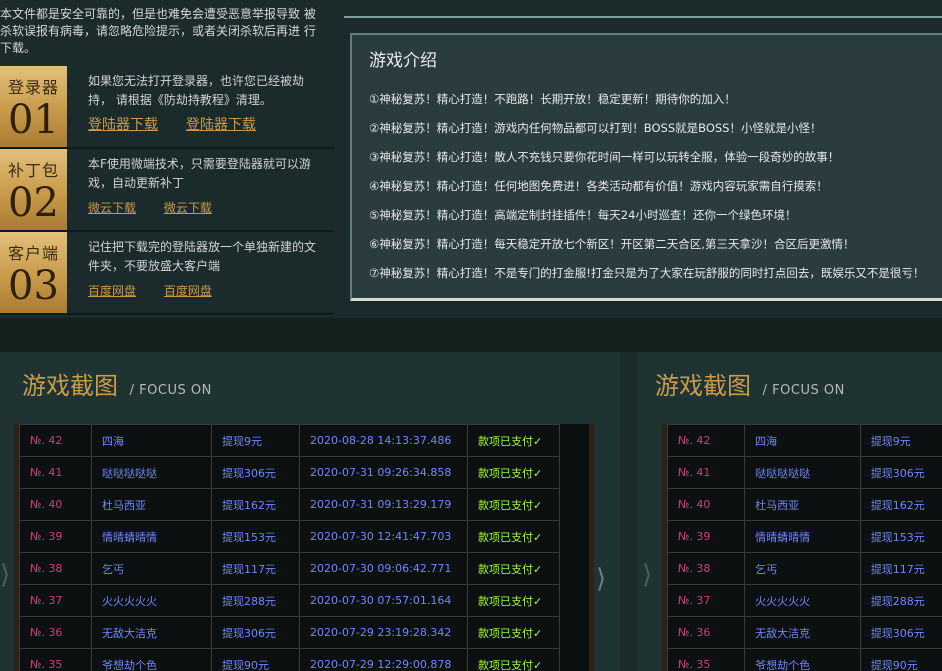  I want to click on withdraw-time: 2020-07-30 07:57:01.164, so click(383, 600).